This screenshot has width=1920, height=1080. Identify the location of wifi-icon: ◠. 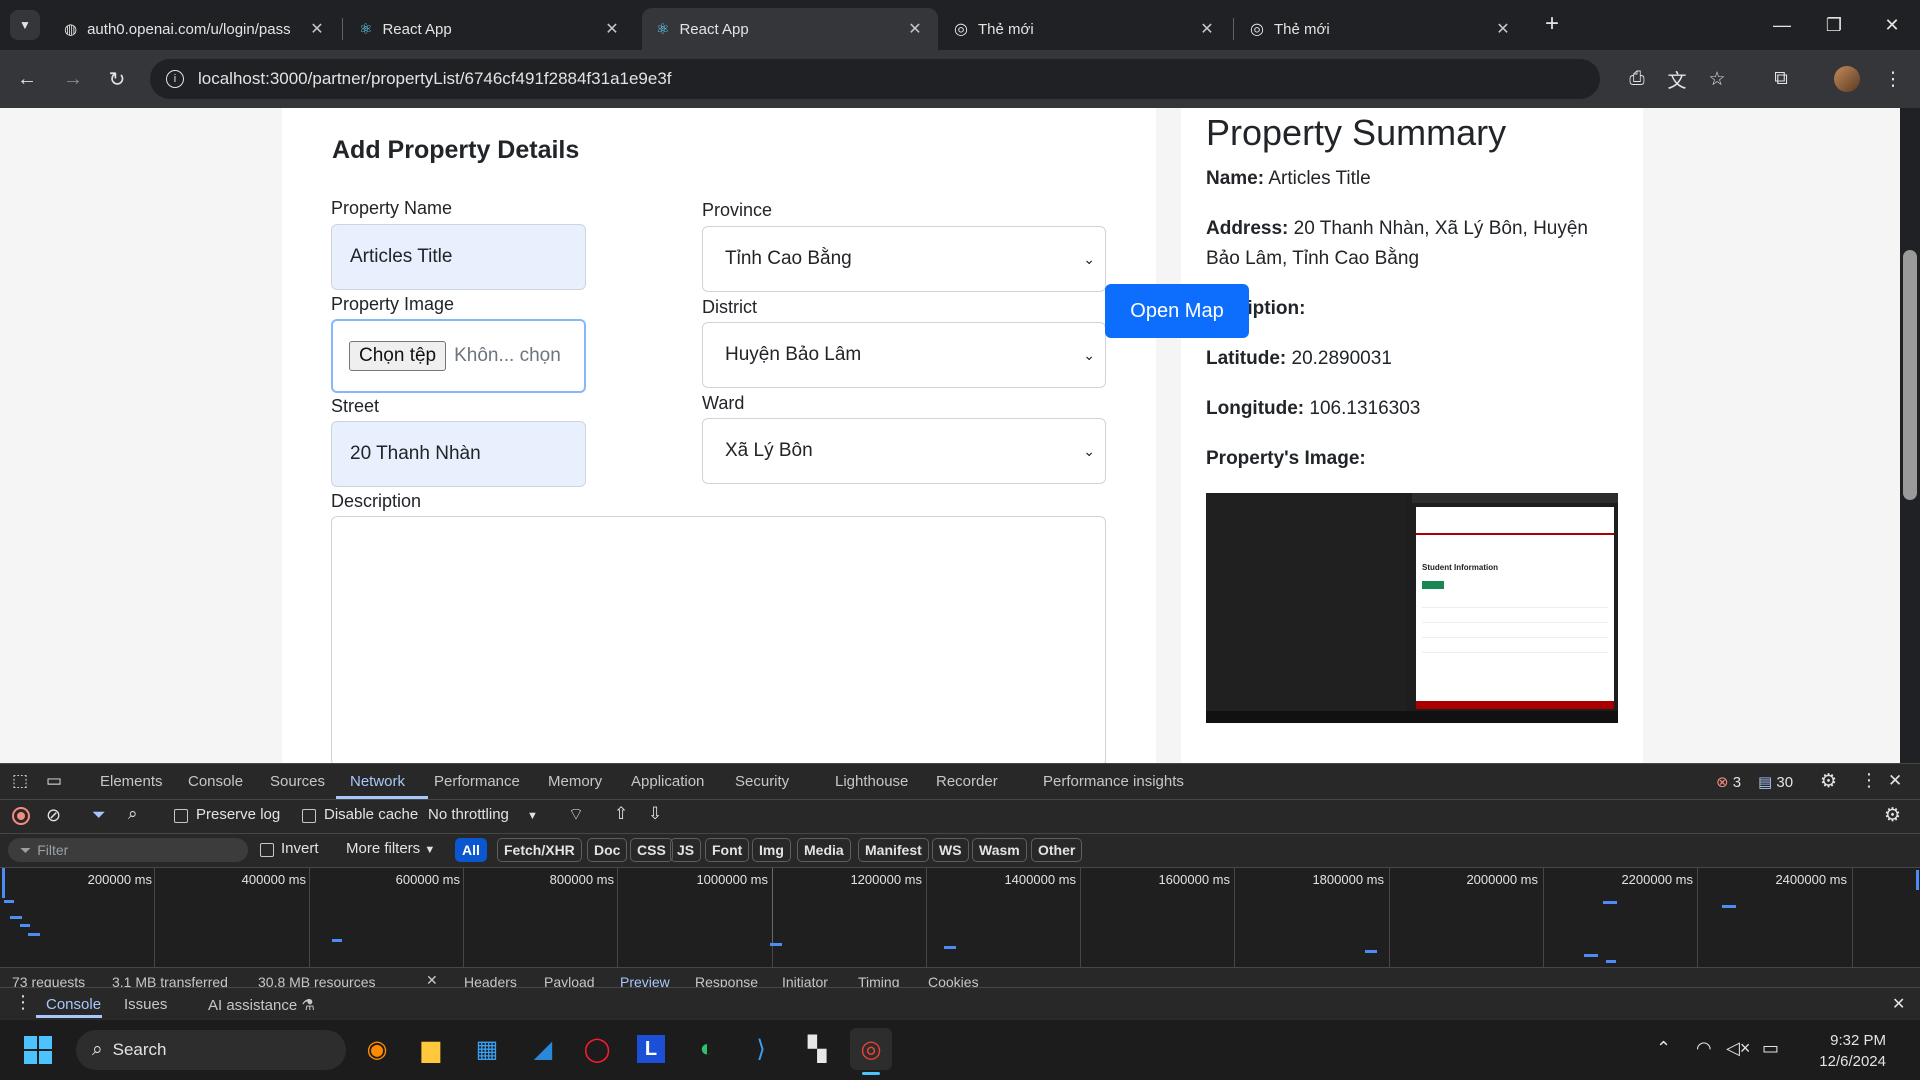
(1704, 1048).